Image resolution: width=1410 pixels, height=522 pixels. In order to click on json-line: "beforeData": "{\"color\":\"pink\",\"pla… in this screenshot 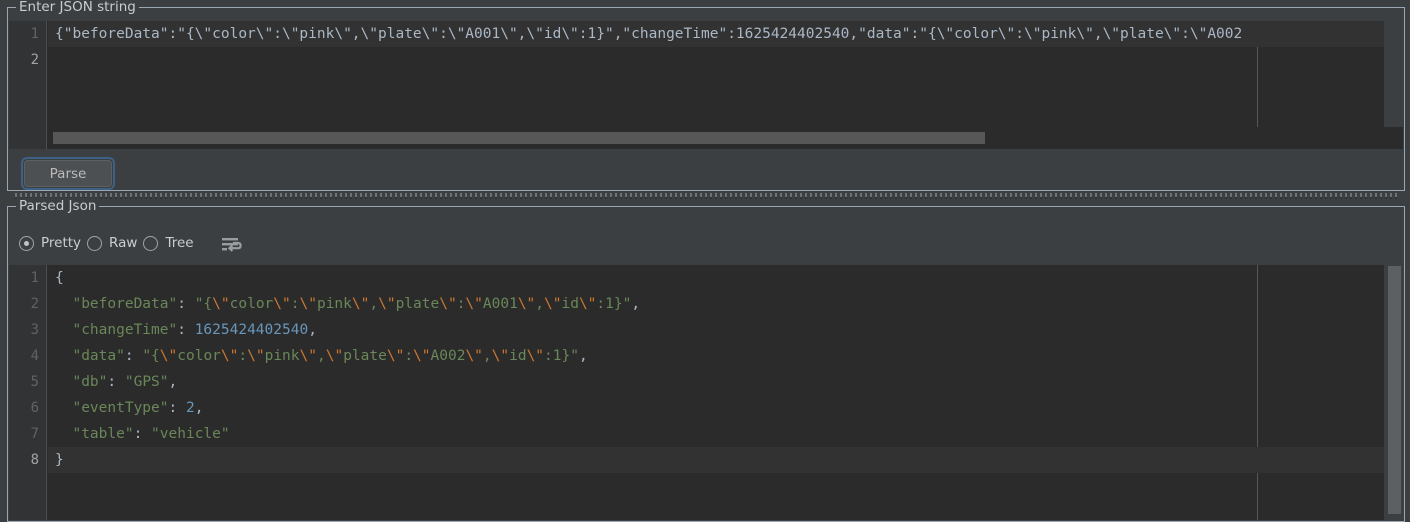, I will do `click(344, 304)`.